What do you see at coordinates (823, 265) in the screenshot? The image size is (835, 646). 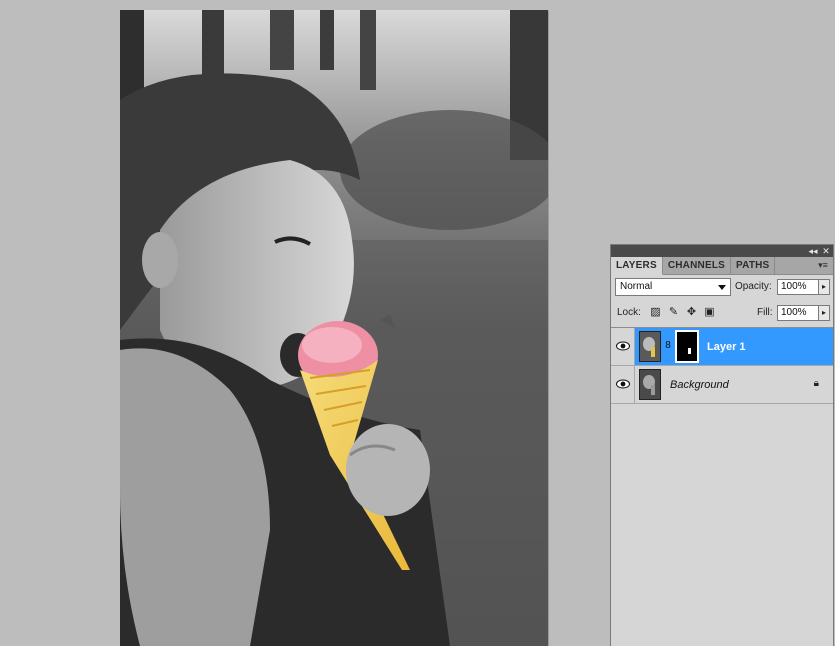 I see `panel-menu-icon: ▾≡` at bounding box center [823, 265].